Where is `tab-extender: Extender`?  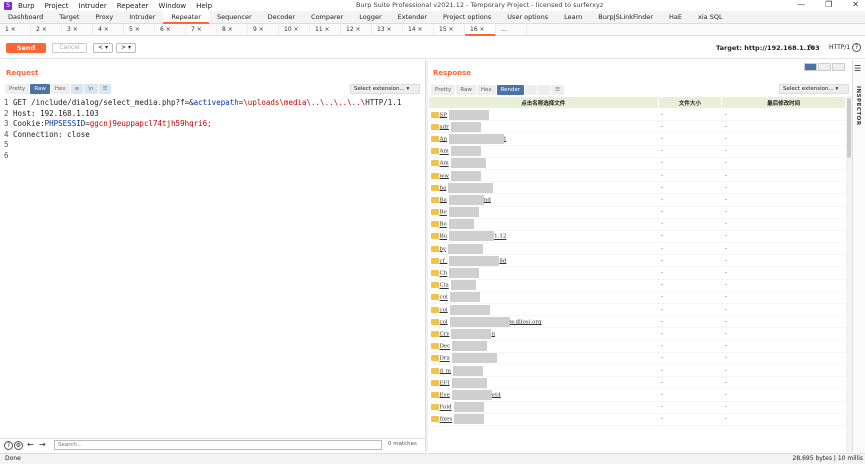
tab-extender: Extender is located at coordinates (412, 17).